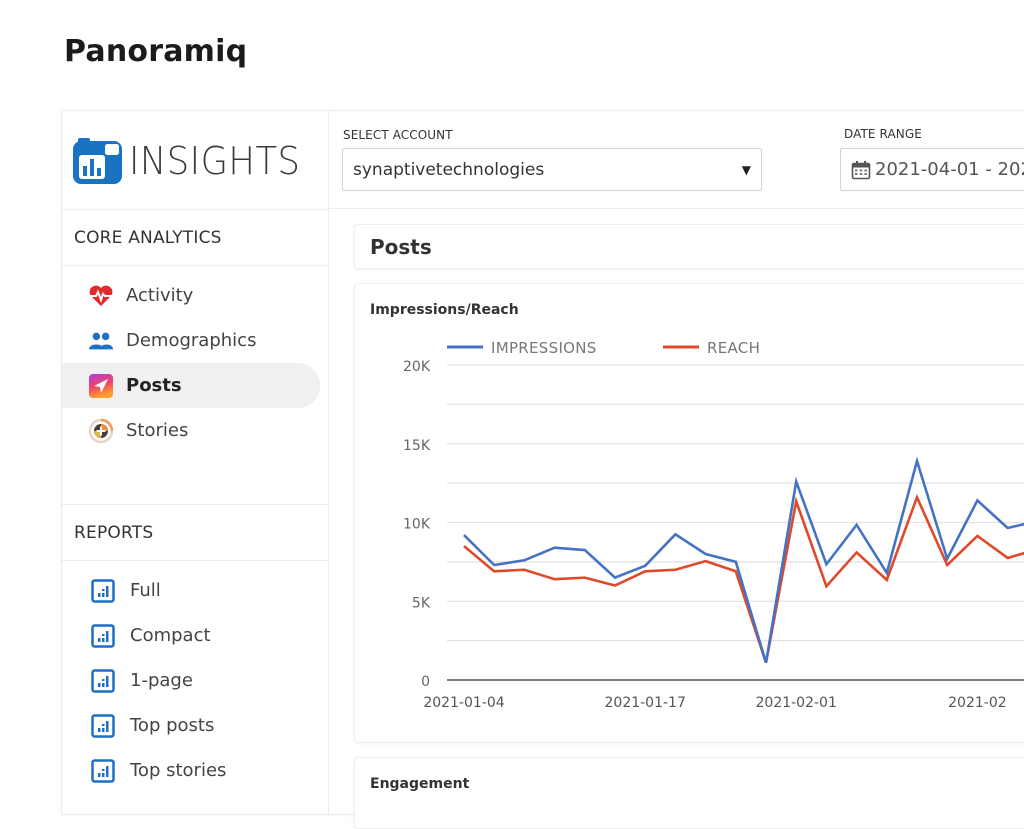 The image size is (1024, 829). Describe the element at coordinates (191, 385) in the screenshot. I see `sidebar-item-posts: Posts` at that location.